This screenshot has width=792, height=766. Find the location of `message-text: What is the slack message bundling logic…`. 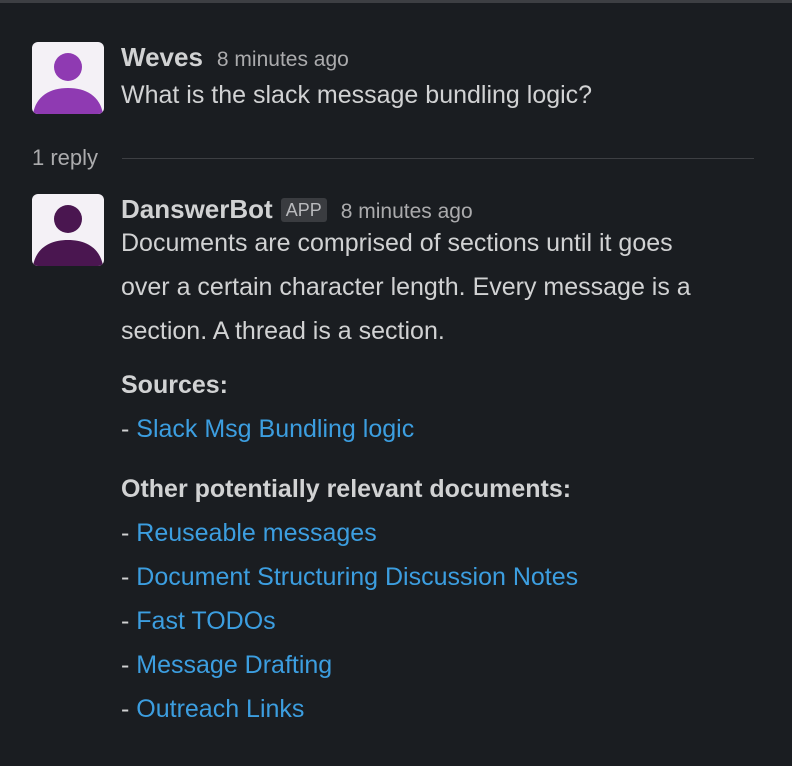

message-text: What is the slack message bundling logic… is located at coordinates (357, 95).